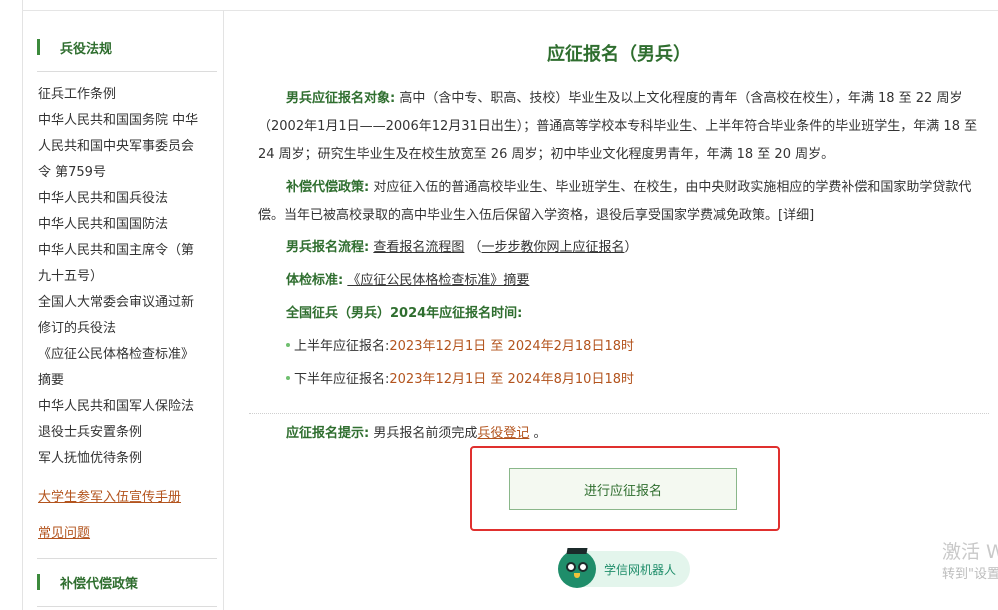 The image size is (998, 610). I want to click on robot-assistant-button: 学信网机器人, so click(624, 568).